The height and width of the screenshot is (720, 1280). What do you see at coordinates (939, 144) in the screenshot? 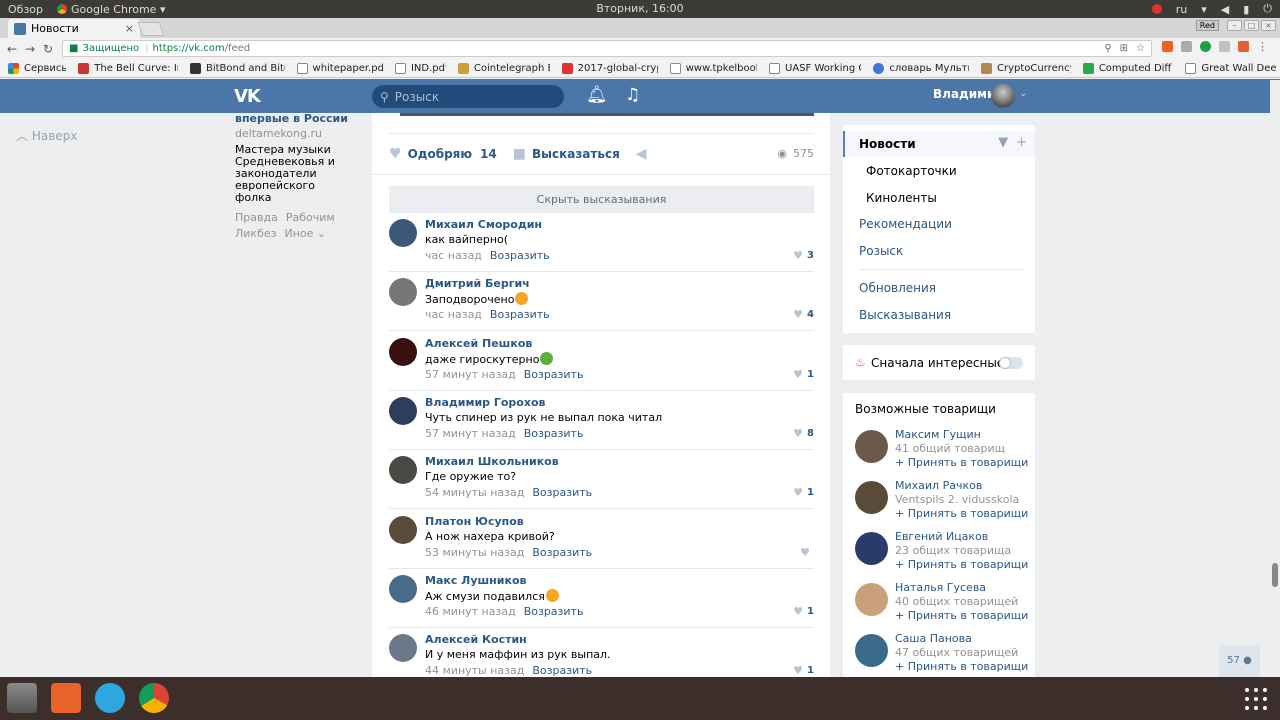
I see `menu-item-news: Новости ▼ +` at bounding box center [939, 144].